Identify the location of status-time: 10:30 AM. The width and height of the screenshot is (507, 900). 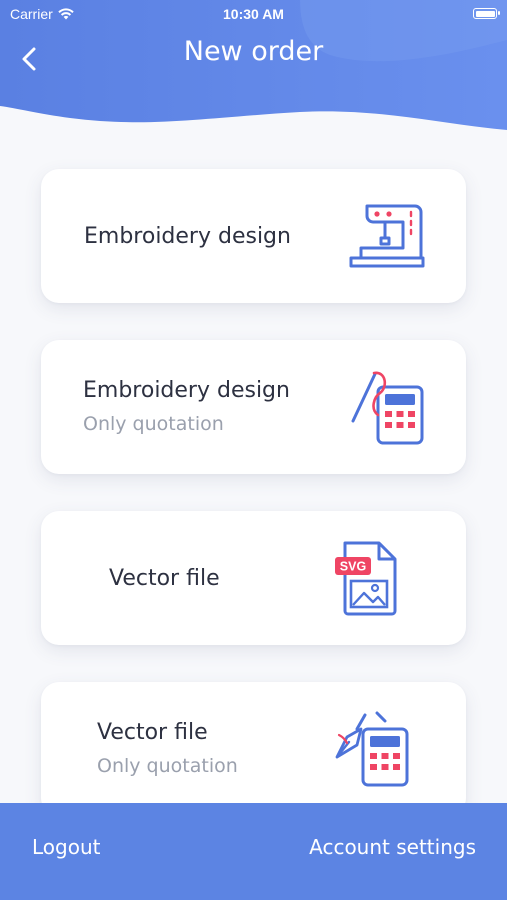
(253, 14).